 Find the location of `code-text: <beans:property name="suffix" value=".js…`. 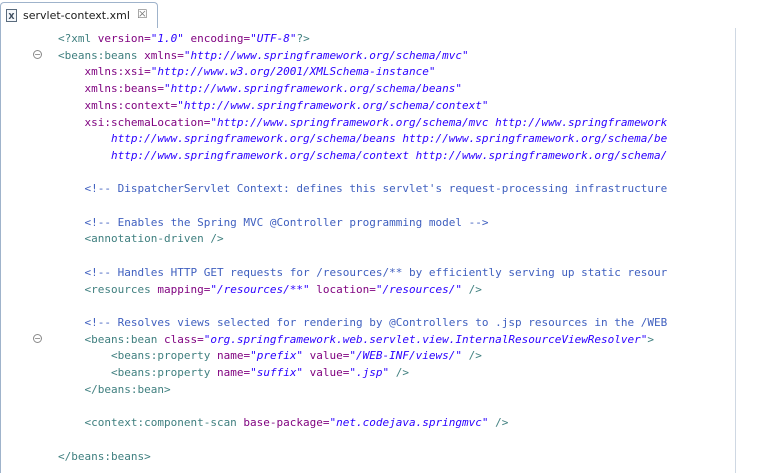

code-text: <beans:property name="suffix" value=".js… is located at coordinates (233, 373).